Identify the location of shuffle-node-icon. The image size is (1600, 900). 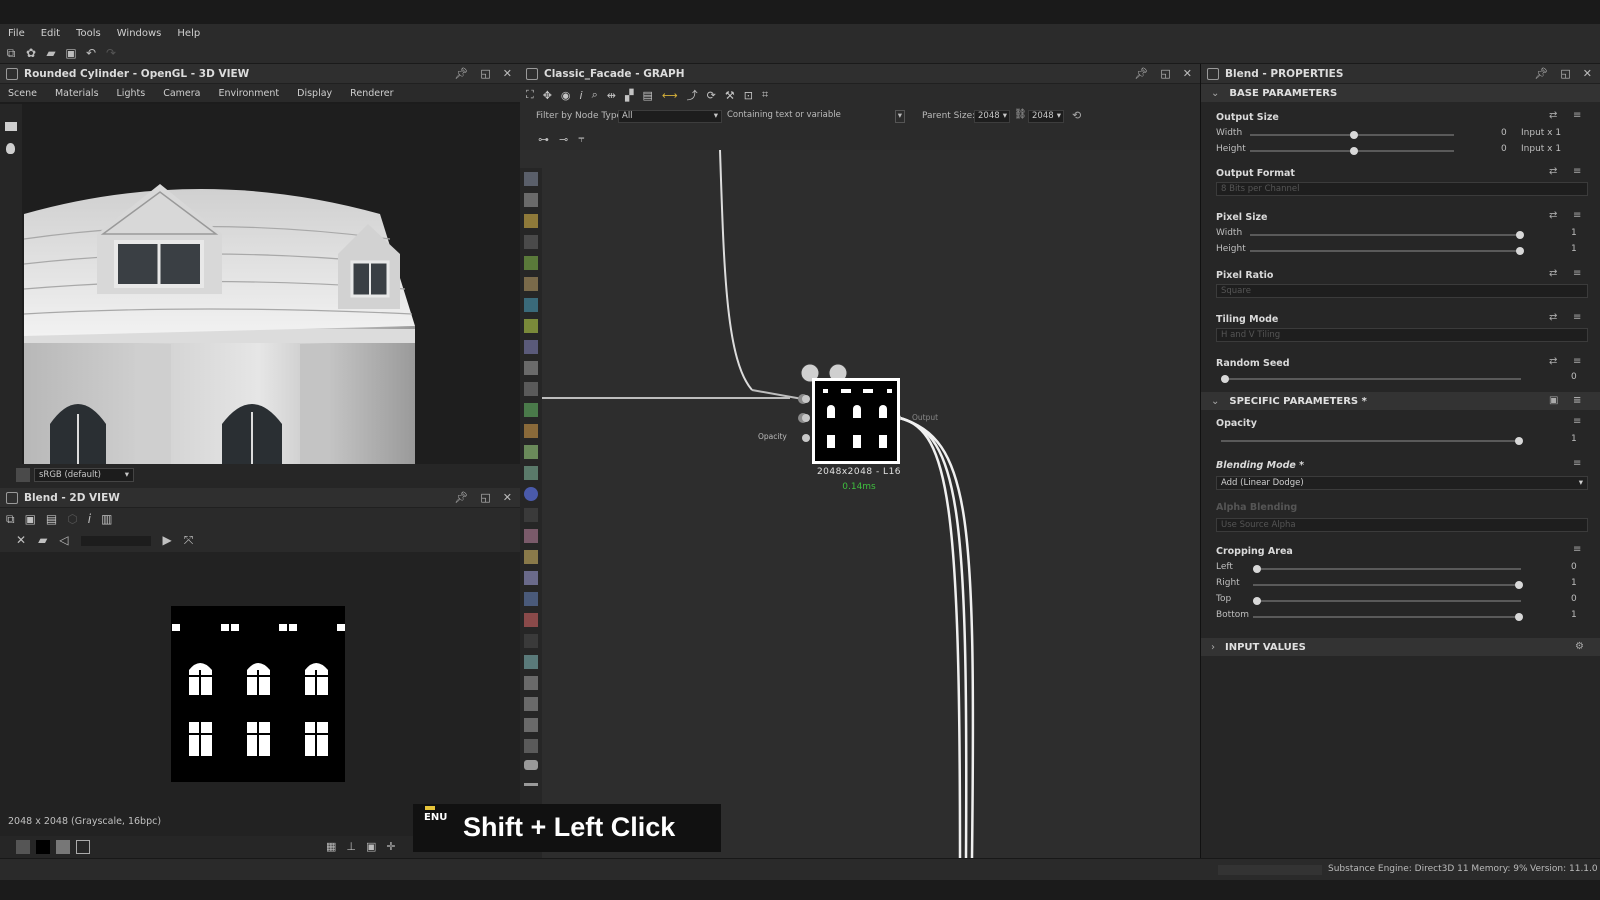
(531, 242).